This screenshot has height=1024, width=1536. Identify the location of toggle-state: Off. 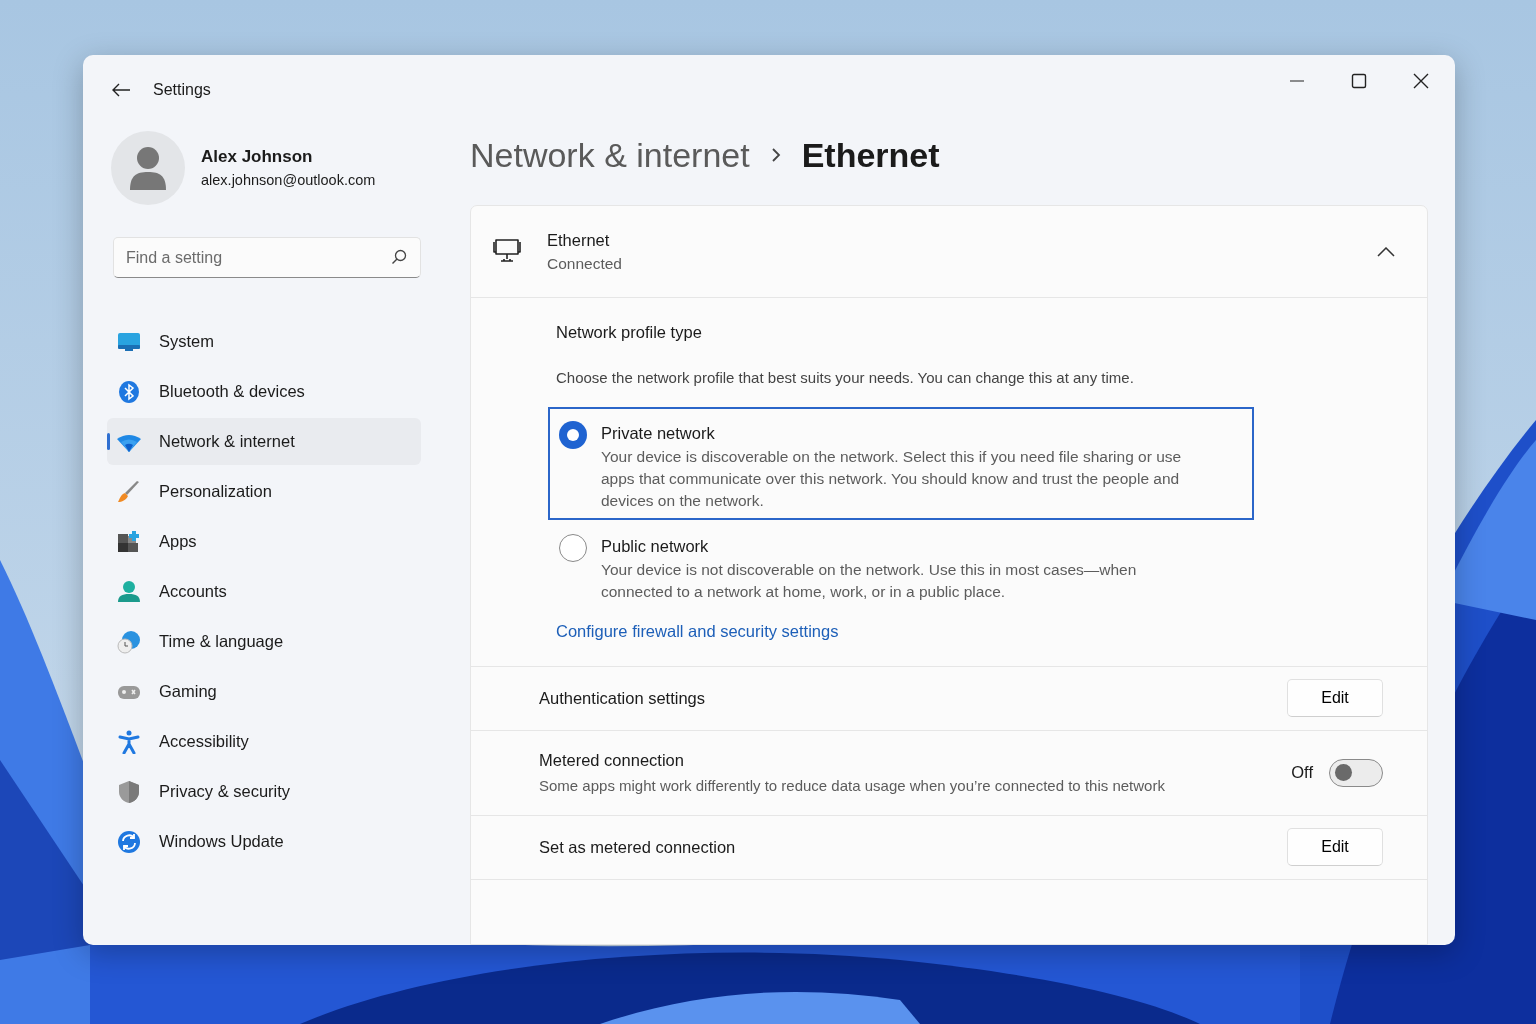
(1302, 773).